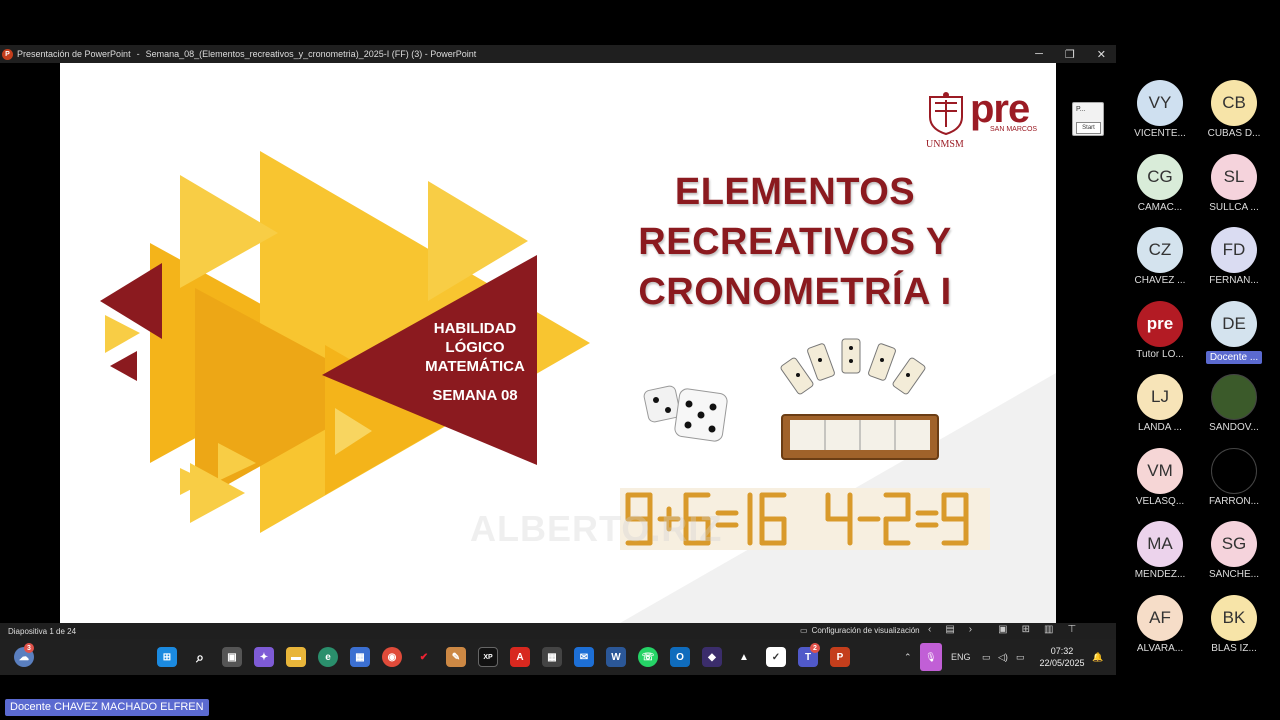 This screenshot has height=720, width=1280. What do you see at coordinates (1062, 657) in the screenshot?
I see `taskbar-clock: 07:32 22/05/2025` at bounding box center [1062, 657].